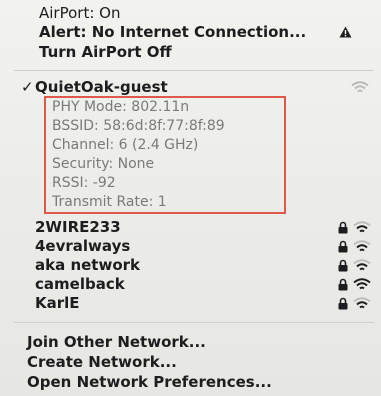 The height and width of the screenshot is (396, 381). Describe the element at coordinates (80, 284) in the screenshot. I see `network-name: camelback` at that location.